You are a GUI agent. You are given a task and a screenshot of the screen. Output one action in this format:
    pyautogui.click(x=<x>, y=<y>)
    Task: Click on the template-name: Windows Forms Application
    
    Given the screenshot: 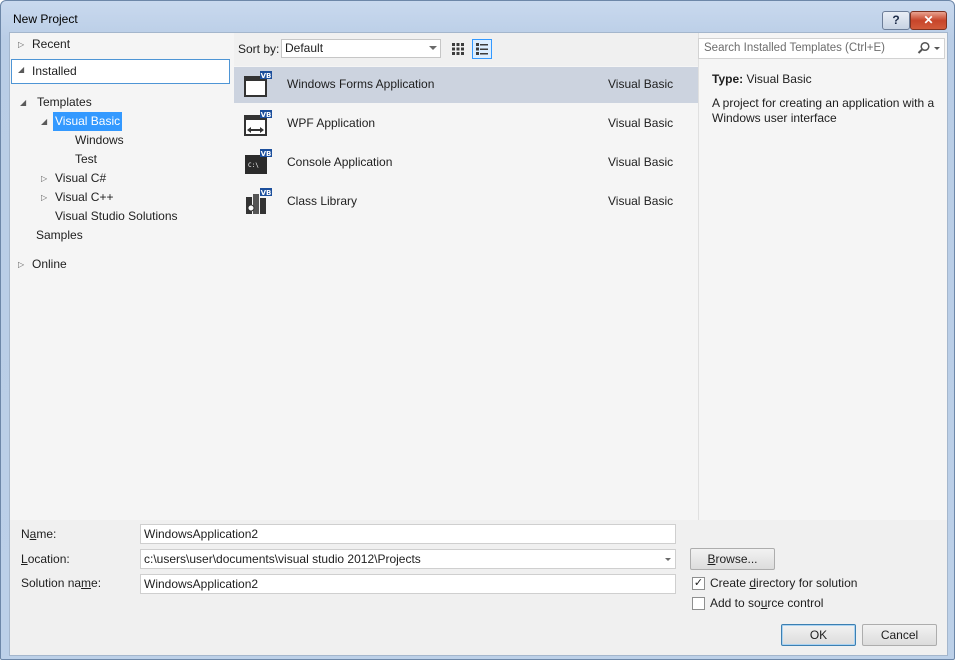 What is the action you would take?
    pyautogui.click(x=361, y=84)
    